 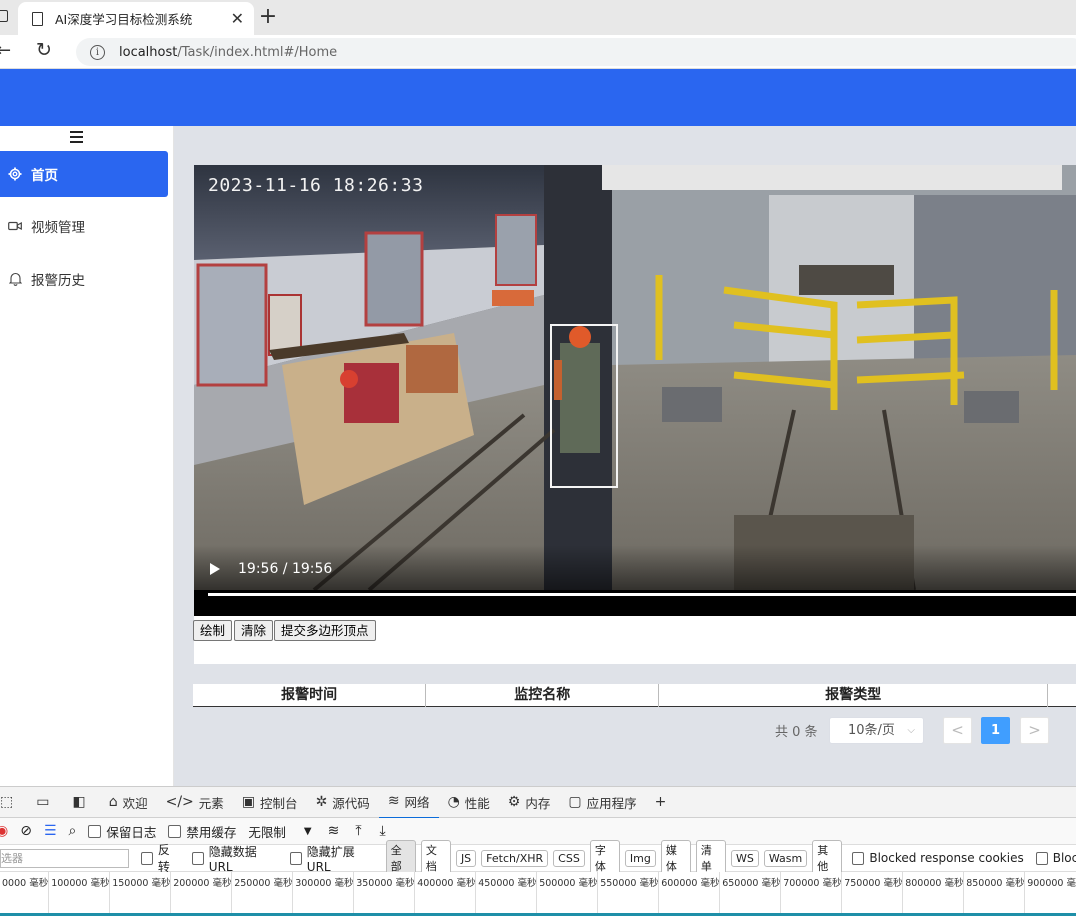 I want to click on filter-icon: ☰, so click(x=50, y=831).